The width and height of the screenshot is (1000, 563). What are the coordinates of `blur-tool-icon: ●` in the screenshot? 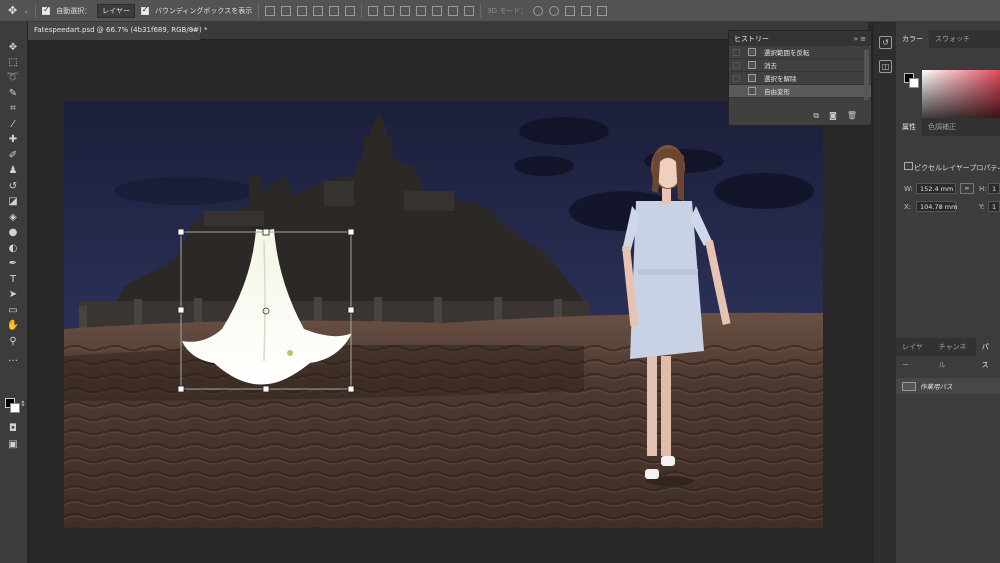 It's located at (13, 233).